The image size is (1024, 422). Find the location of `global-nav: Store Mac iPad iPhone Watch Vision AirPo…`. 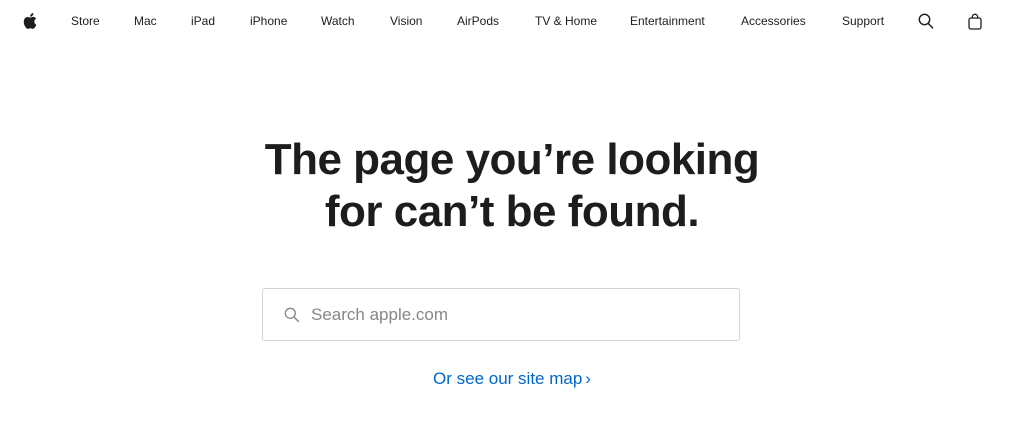

global-nav: Store Mac iPad iPhone Watch Vision AirPo… is located at coordinates (512, 21).